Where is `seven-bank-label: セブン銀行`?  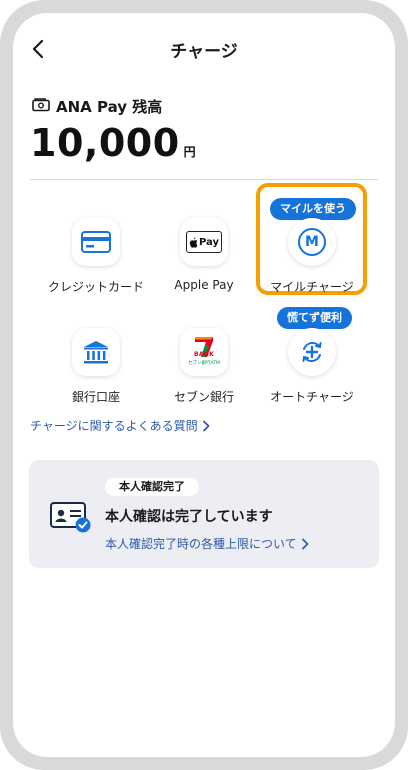
seven-bank-label: セブン銀行 is located at coordinates (203, 397).